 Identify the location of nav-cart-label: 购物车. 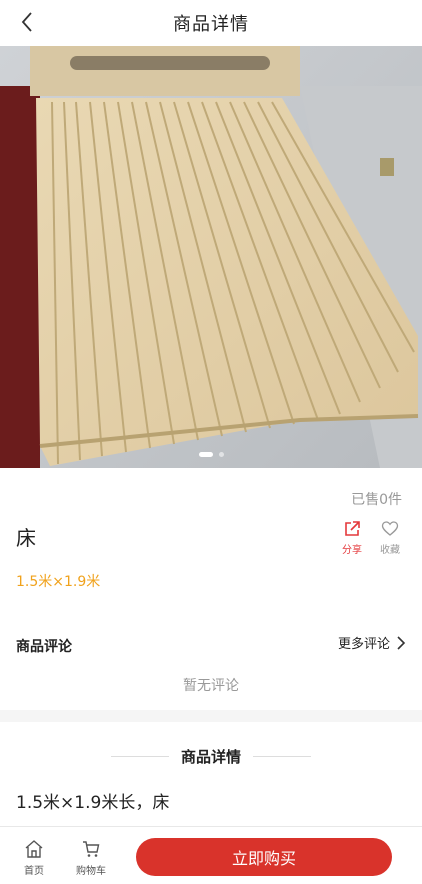
(91, 871).